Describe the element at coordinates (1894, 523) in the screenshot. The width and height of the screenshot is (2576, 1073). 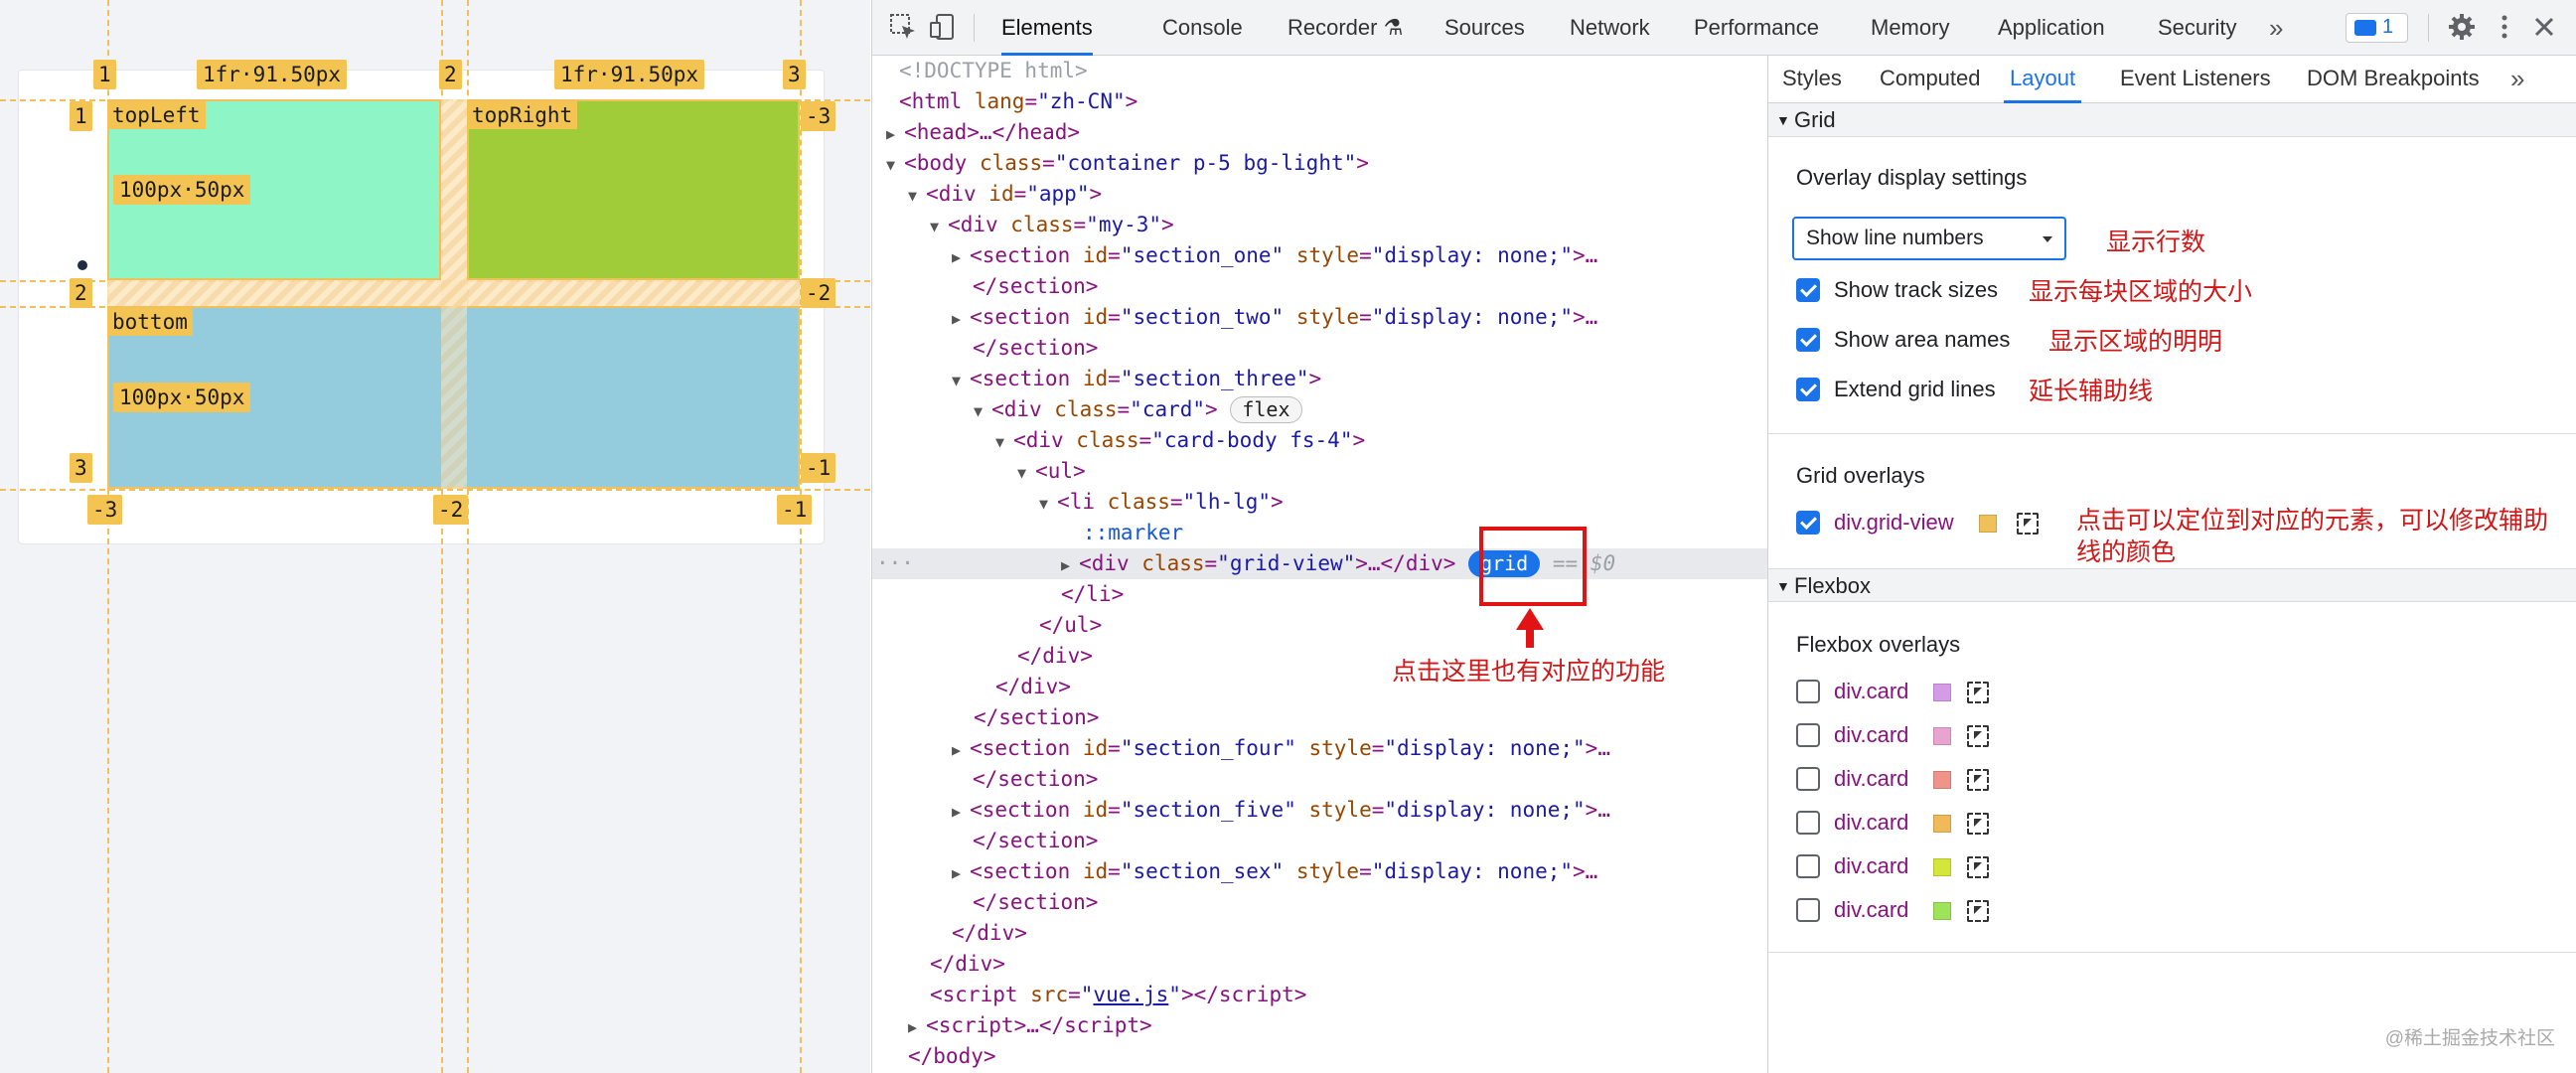
I see `grid-view-overlay-label: div.grid-view` at that location.